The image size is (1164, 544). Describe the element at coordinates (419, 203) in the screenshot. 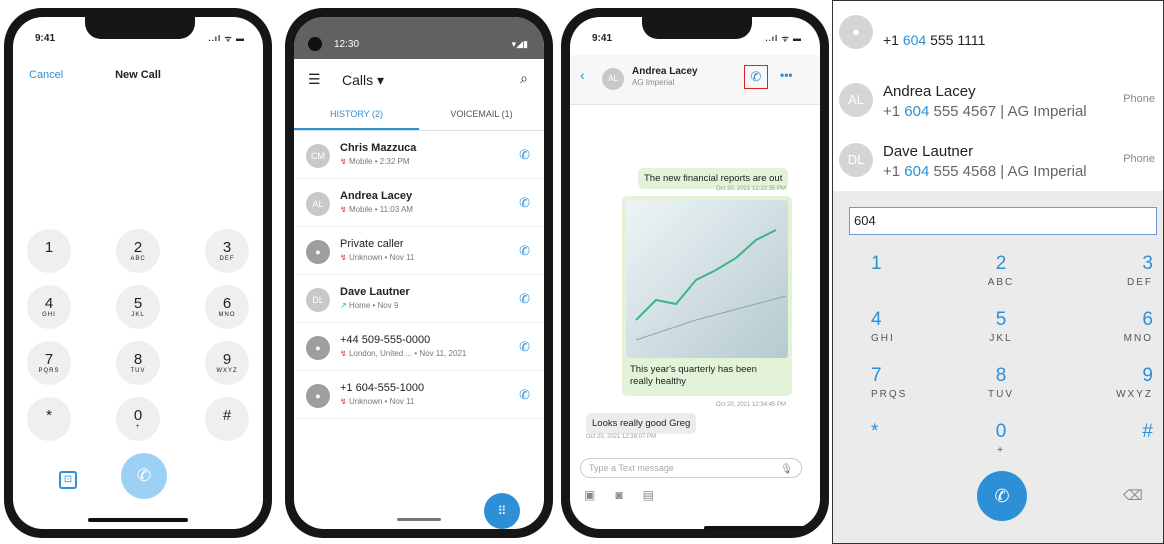

I see `call-row: AL Andrea Lacey ↯ Mobile • 11:03 AM ✆` at that location.